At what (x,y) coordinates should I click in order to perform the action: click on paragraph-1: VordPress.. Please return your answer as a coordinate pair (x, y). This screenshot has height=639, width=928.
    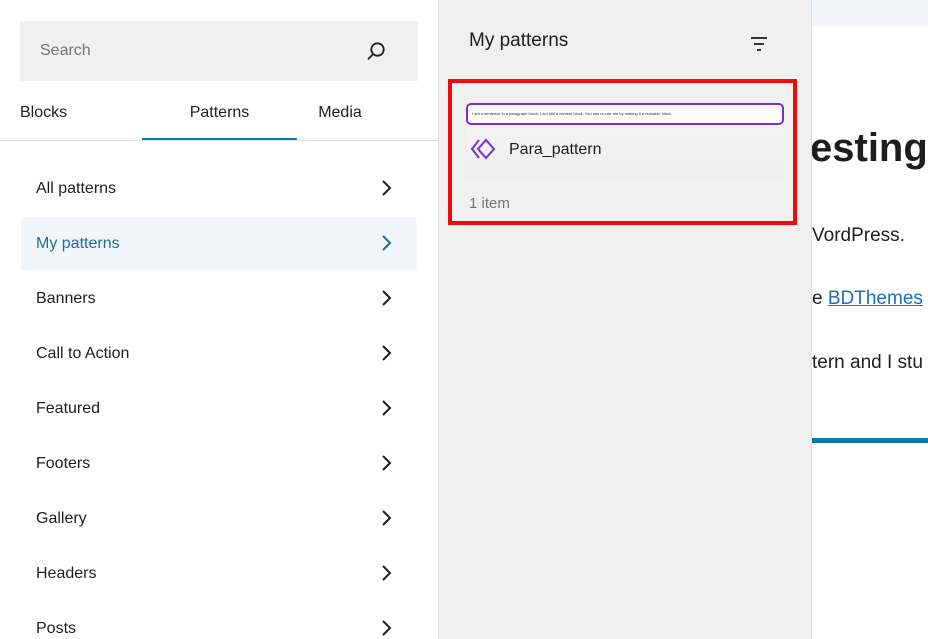
    Looking at the image, I should click on (858, 236).